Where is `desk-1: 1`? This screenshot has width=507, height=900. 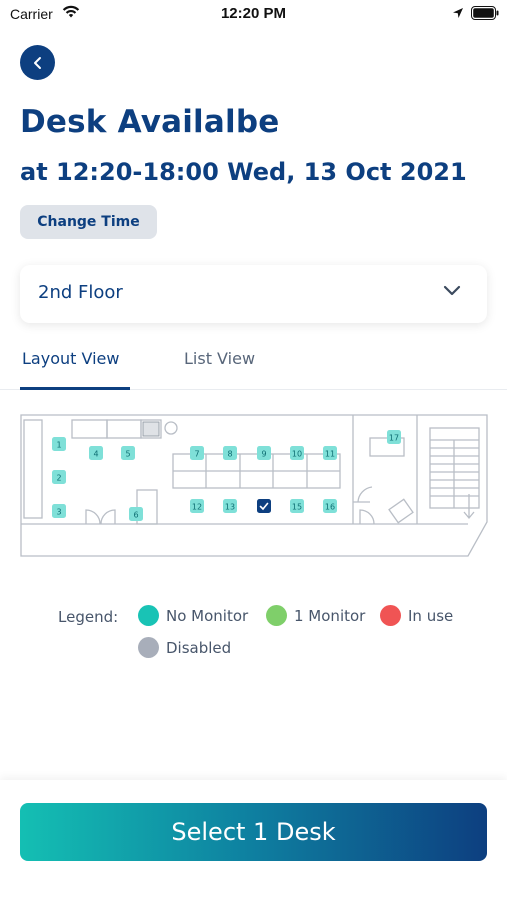 desk-1: 1 is located at coordinates (59, 444).